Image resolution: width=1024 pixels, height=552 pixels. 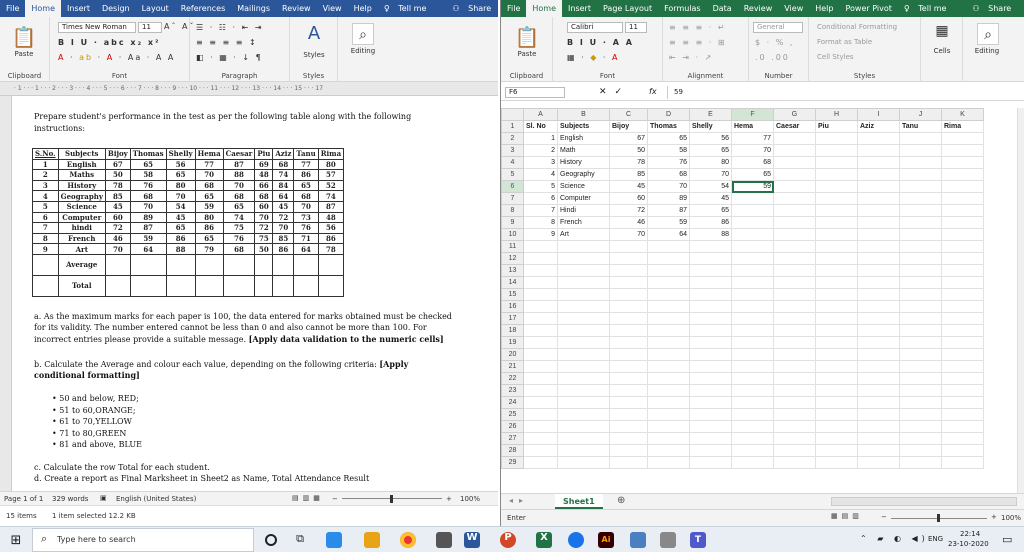 I want to click on chrome-icon, so click(x=408, y=540).